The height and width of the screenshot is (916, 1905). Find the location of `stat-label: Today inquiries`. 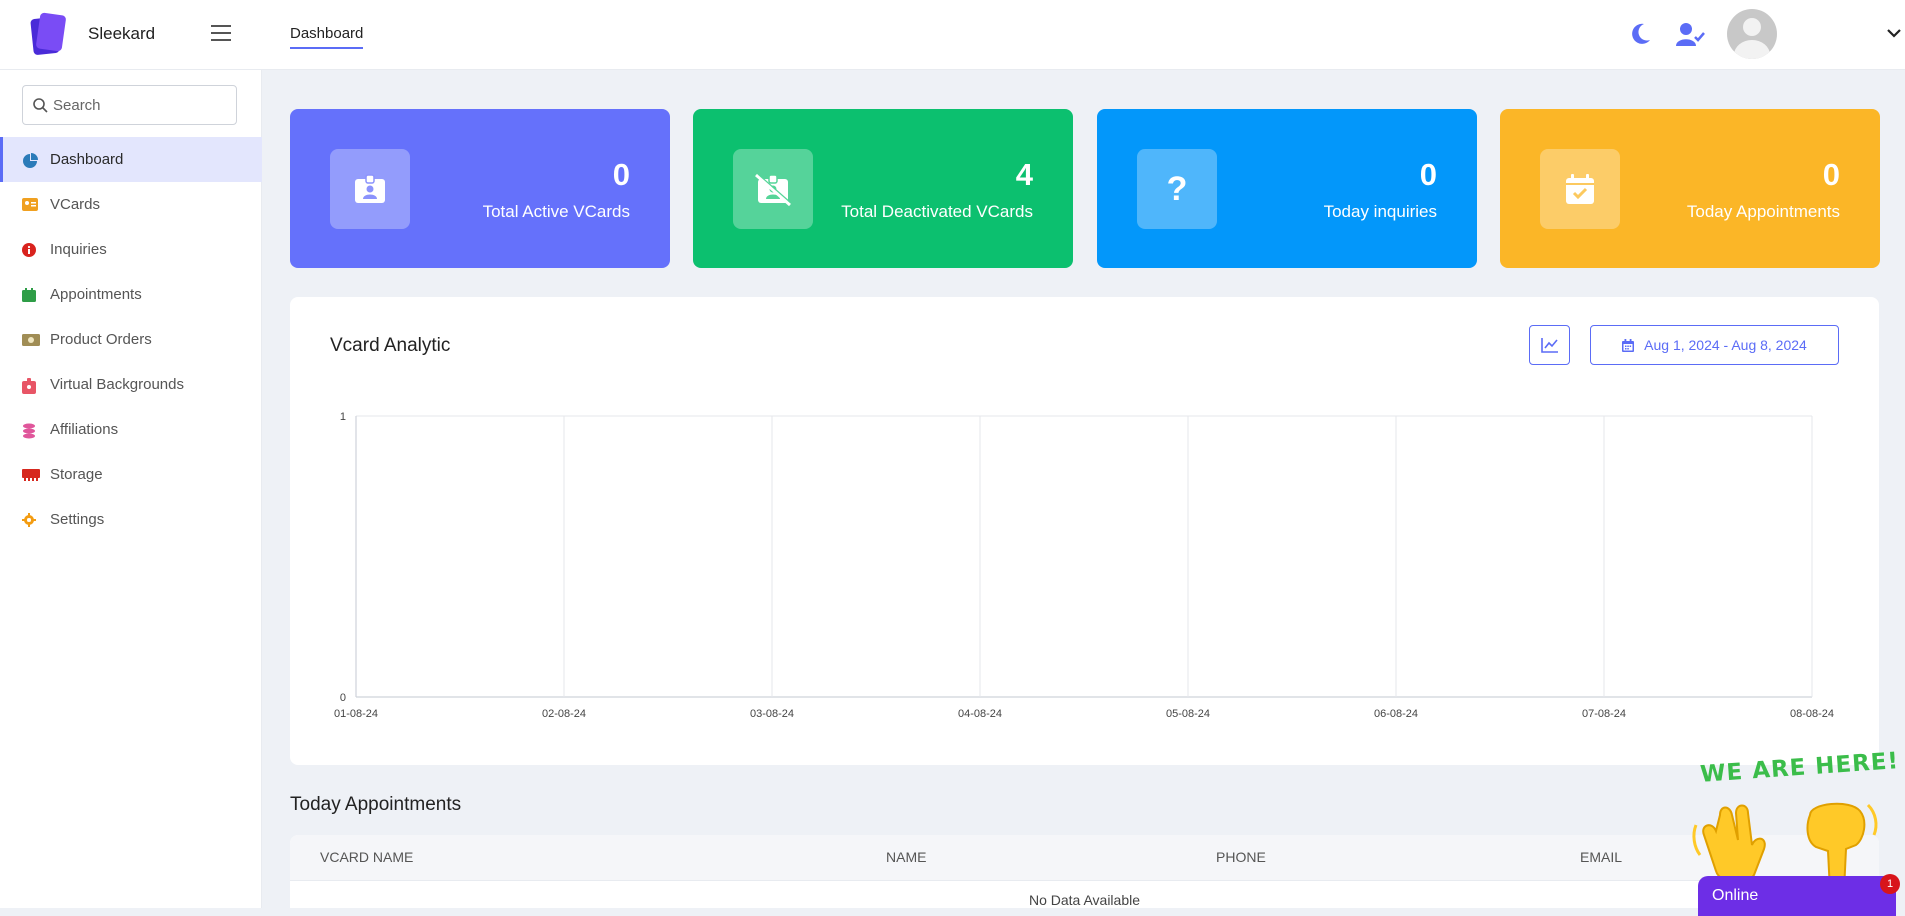

stat-label: Today inquiries is located at coordinates (1380, 211).